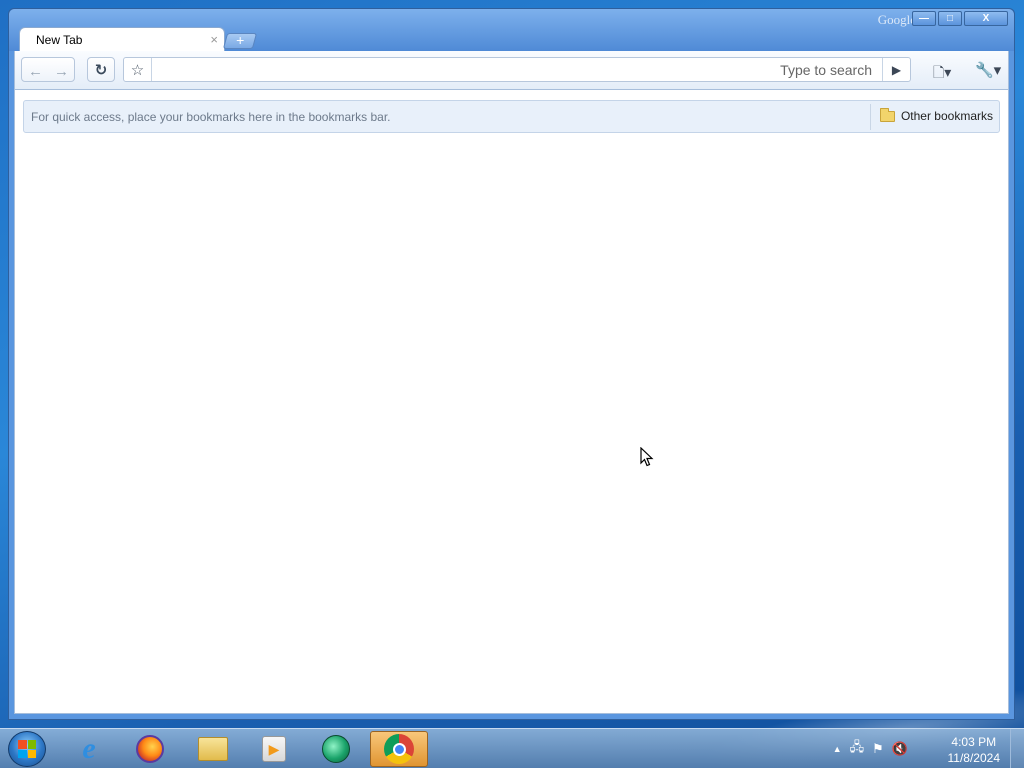 This screenshot has width=1024, height=768. Describe the element at coordinates (1017, 748) in the screenshot. I see `show-desktop-button` at that location.